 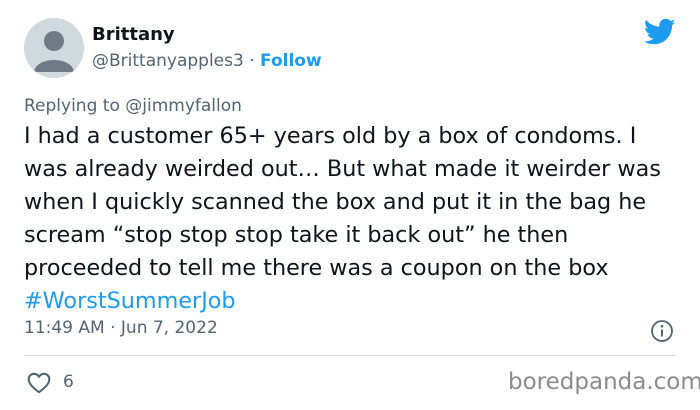 What do you see at coordinates (168, 61) in the screenshot?
I see `author-handle: @Brittanyapples3` at bounding box center [168, 61].